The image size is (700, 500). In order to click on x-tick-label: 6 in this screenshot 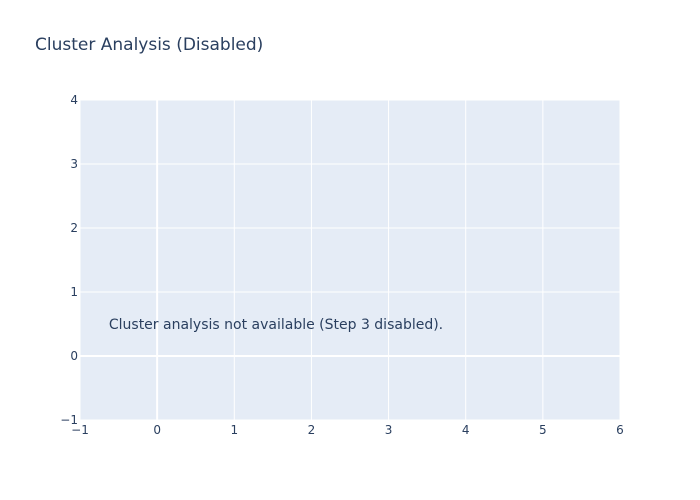, I will do `click(620, 430)`.